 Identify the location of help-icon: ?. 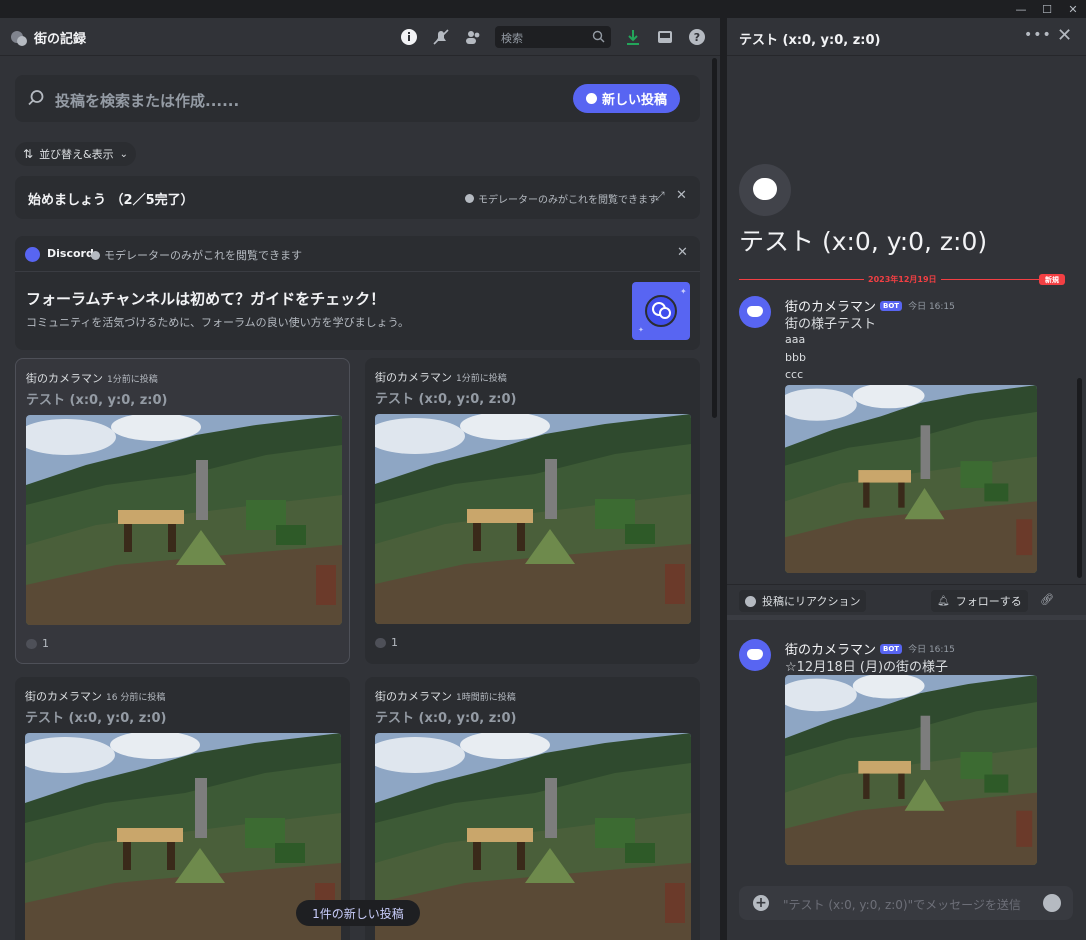
(697, 37).